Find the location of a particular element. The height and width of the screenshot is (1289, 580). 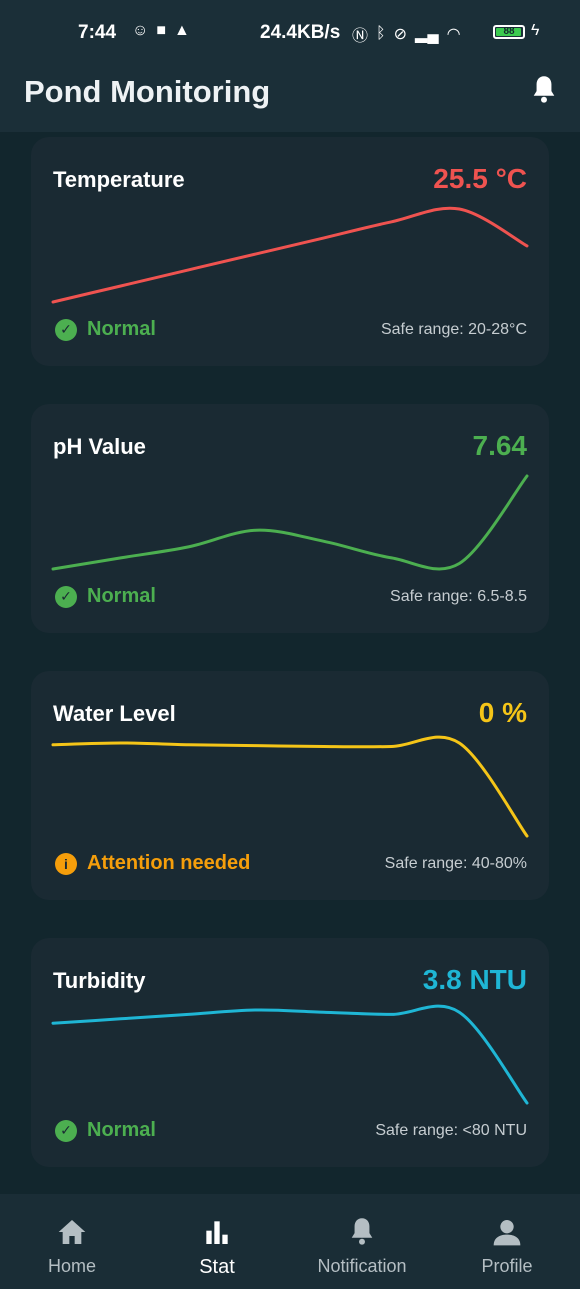

ph-status-label: Normal is located at coordinates (121, 596).